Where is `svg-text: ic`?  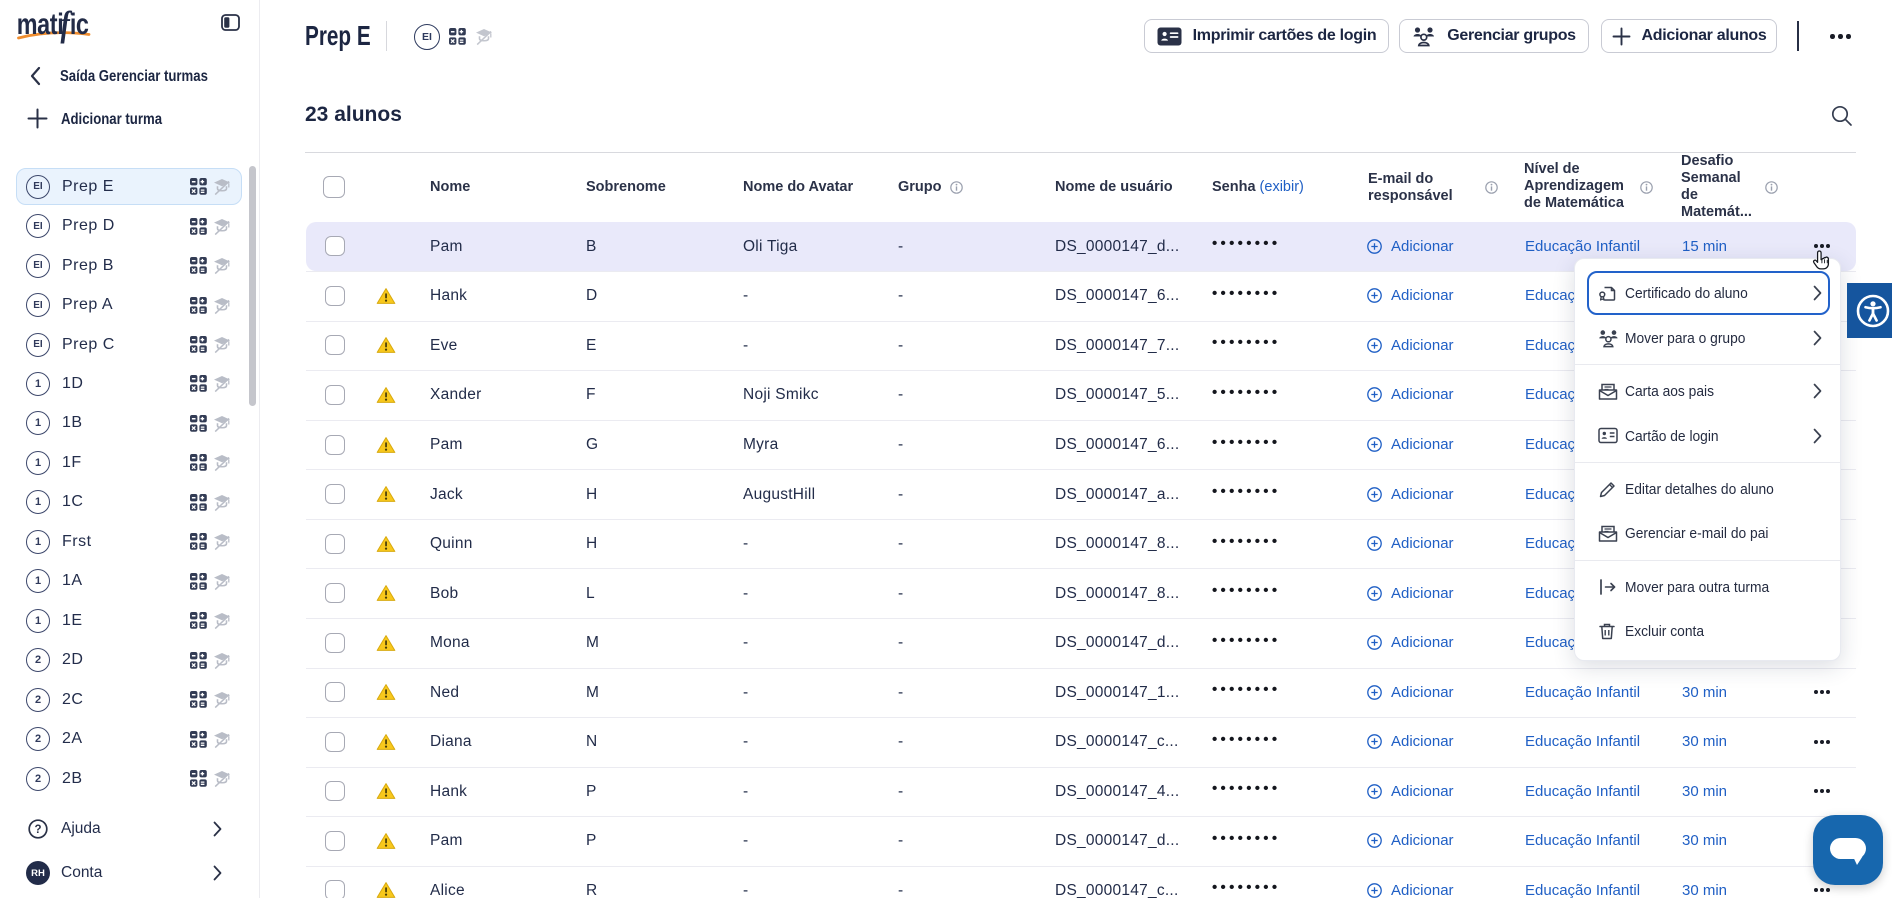 svg-text: ic is located at coordinates (79, 23).